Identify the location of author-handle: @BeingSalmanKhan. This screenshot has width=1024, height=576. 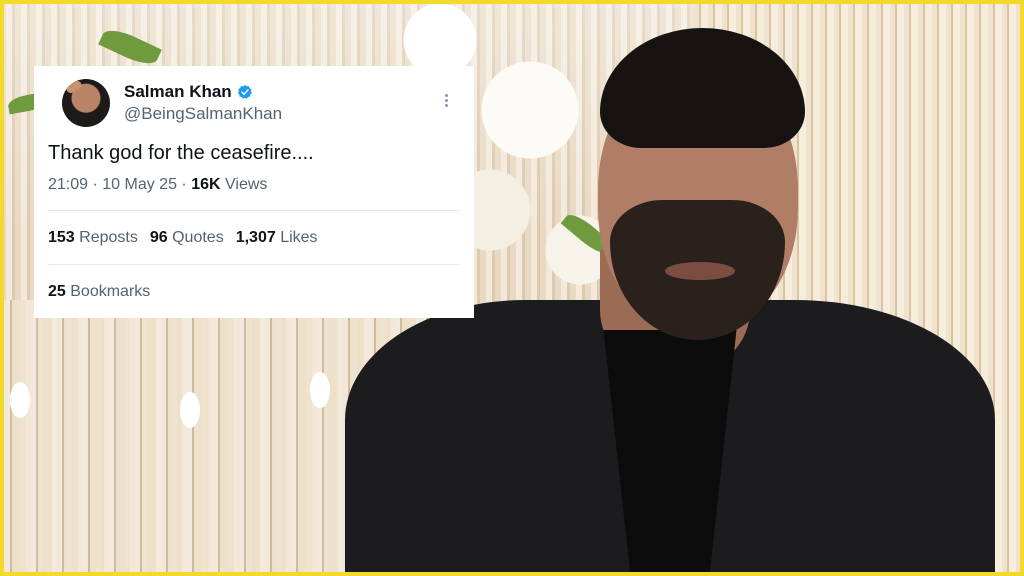
(203, 114).